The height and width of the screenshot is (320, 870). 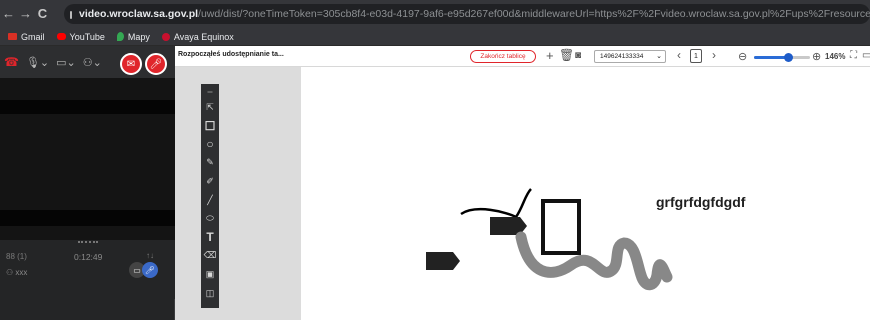 I want to click on rectangle-tool: ☐, so click(x=210, y=125).